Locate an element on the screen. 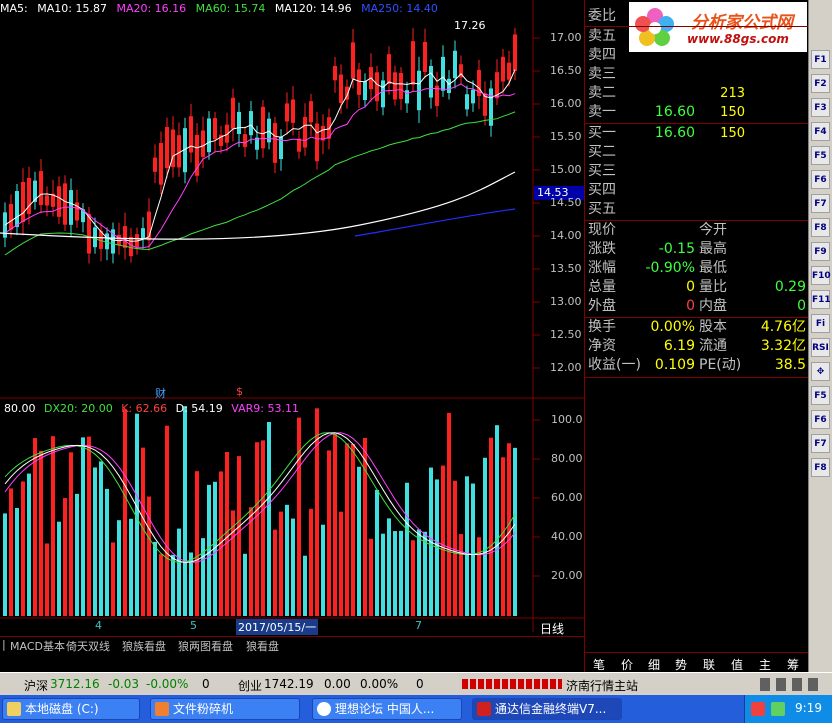  sell4-label: 卖四 is located at coordinates (602, 55).